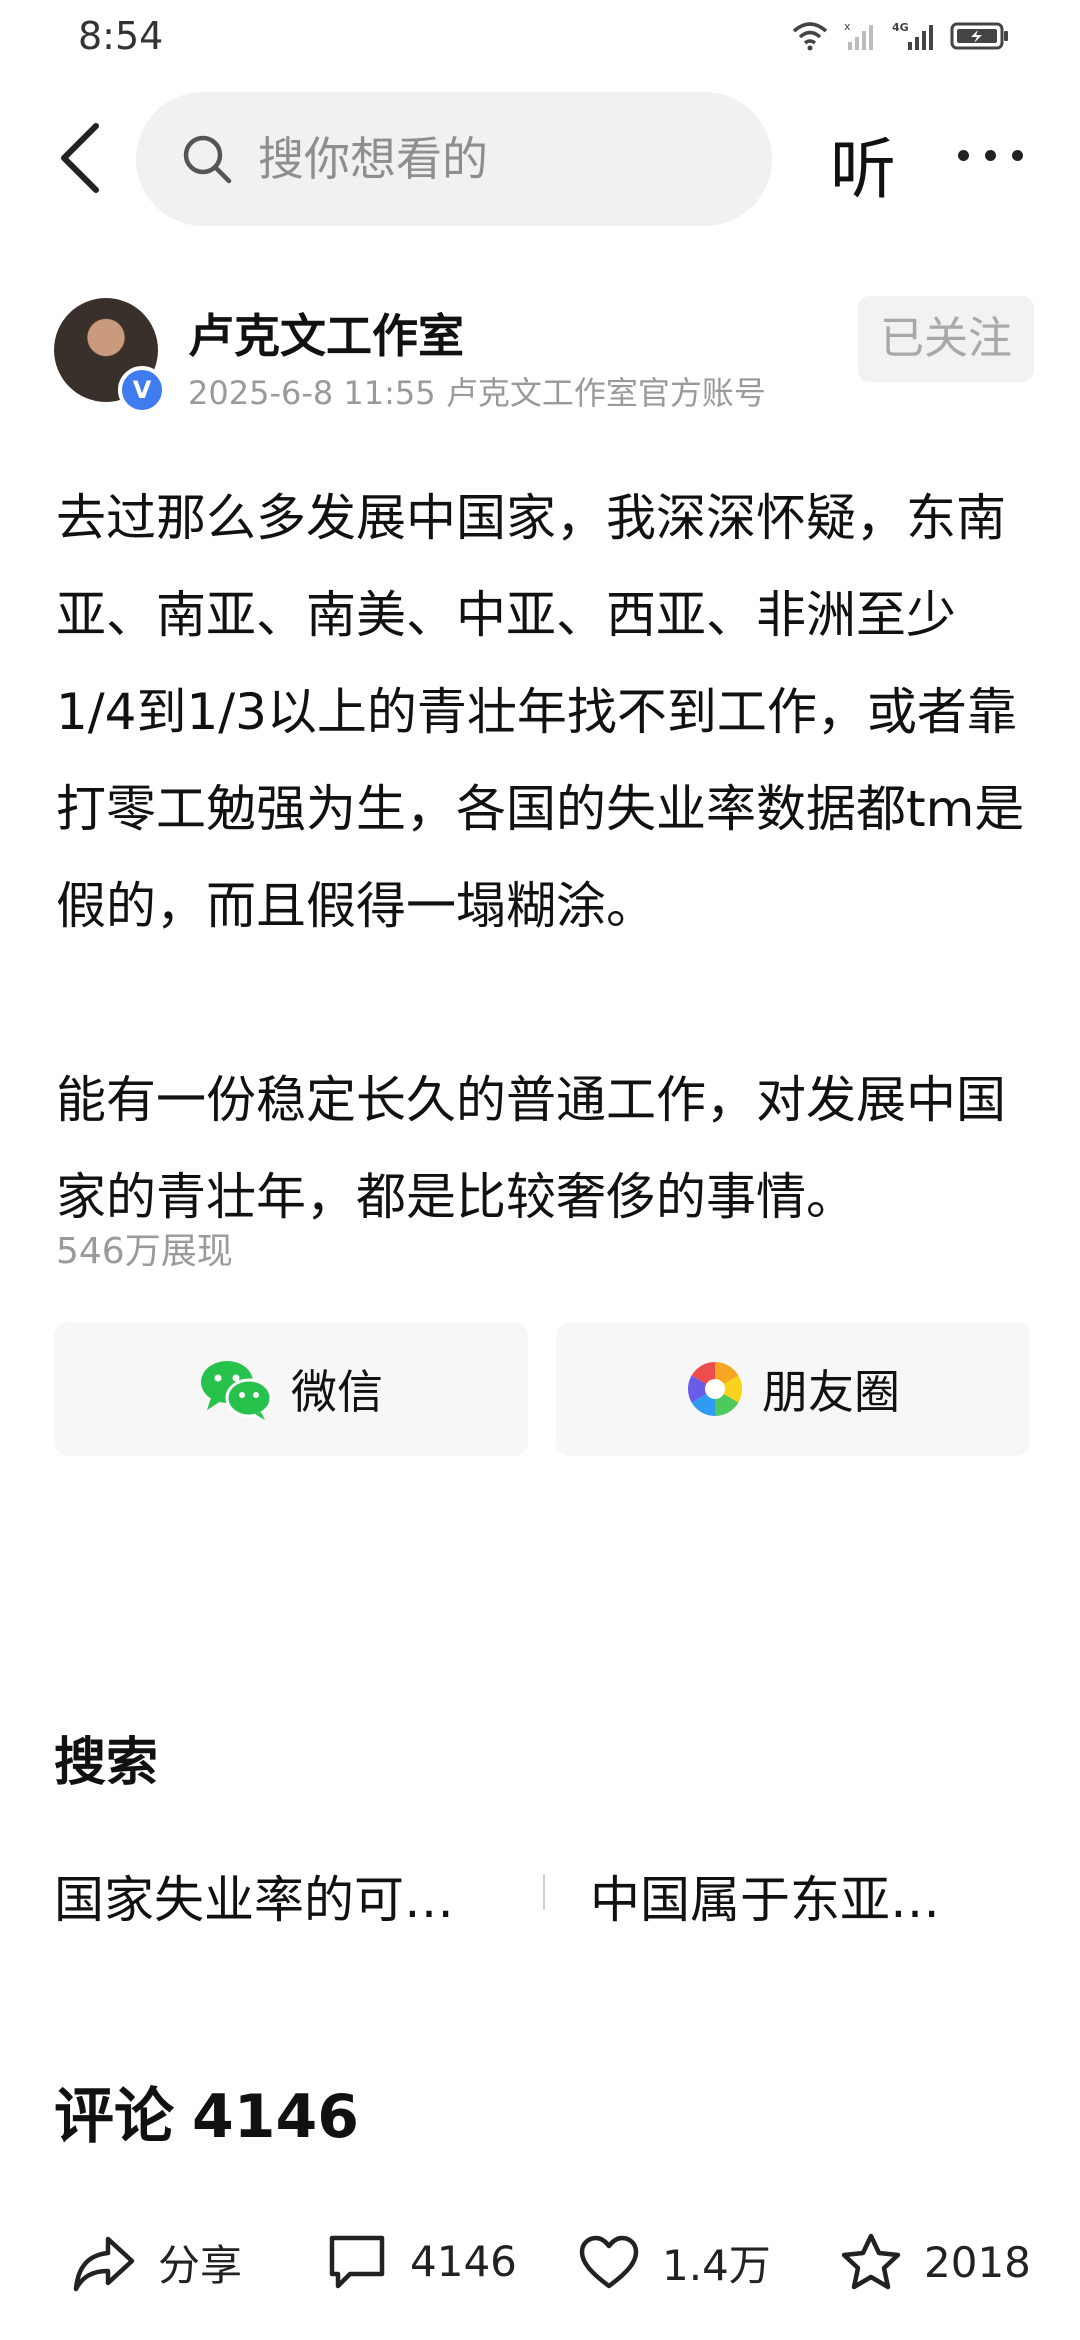  What do you see at coordinates (114, 2117) in the screenshot?
I see `comments-label: 评论` at bounding box center [114, 2117].